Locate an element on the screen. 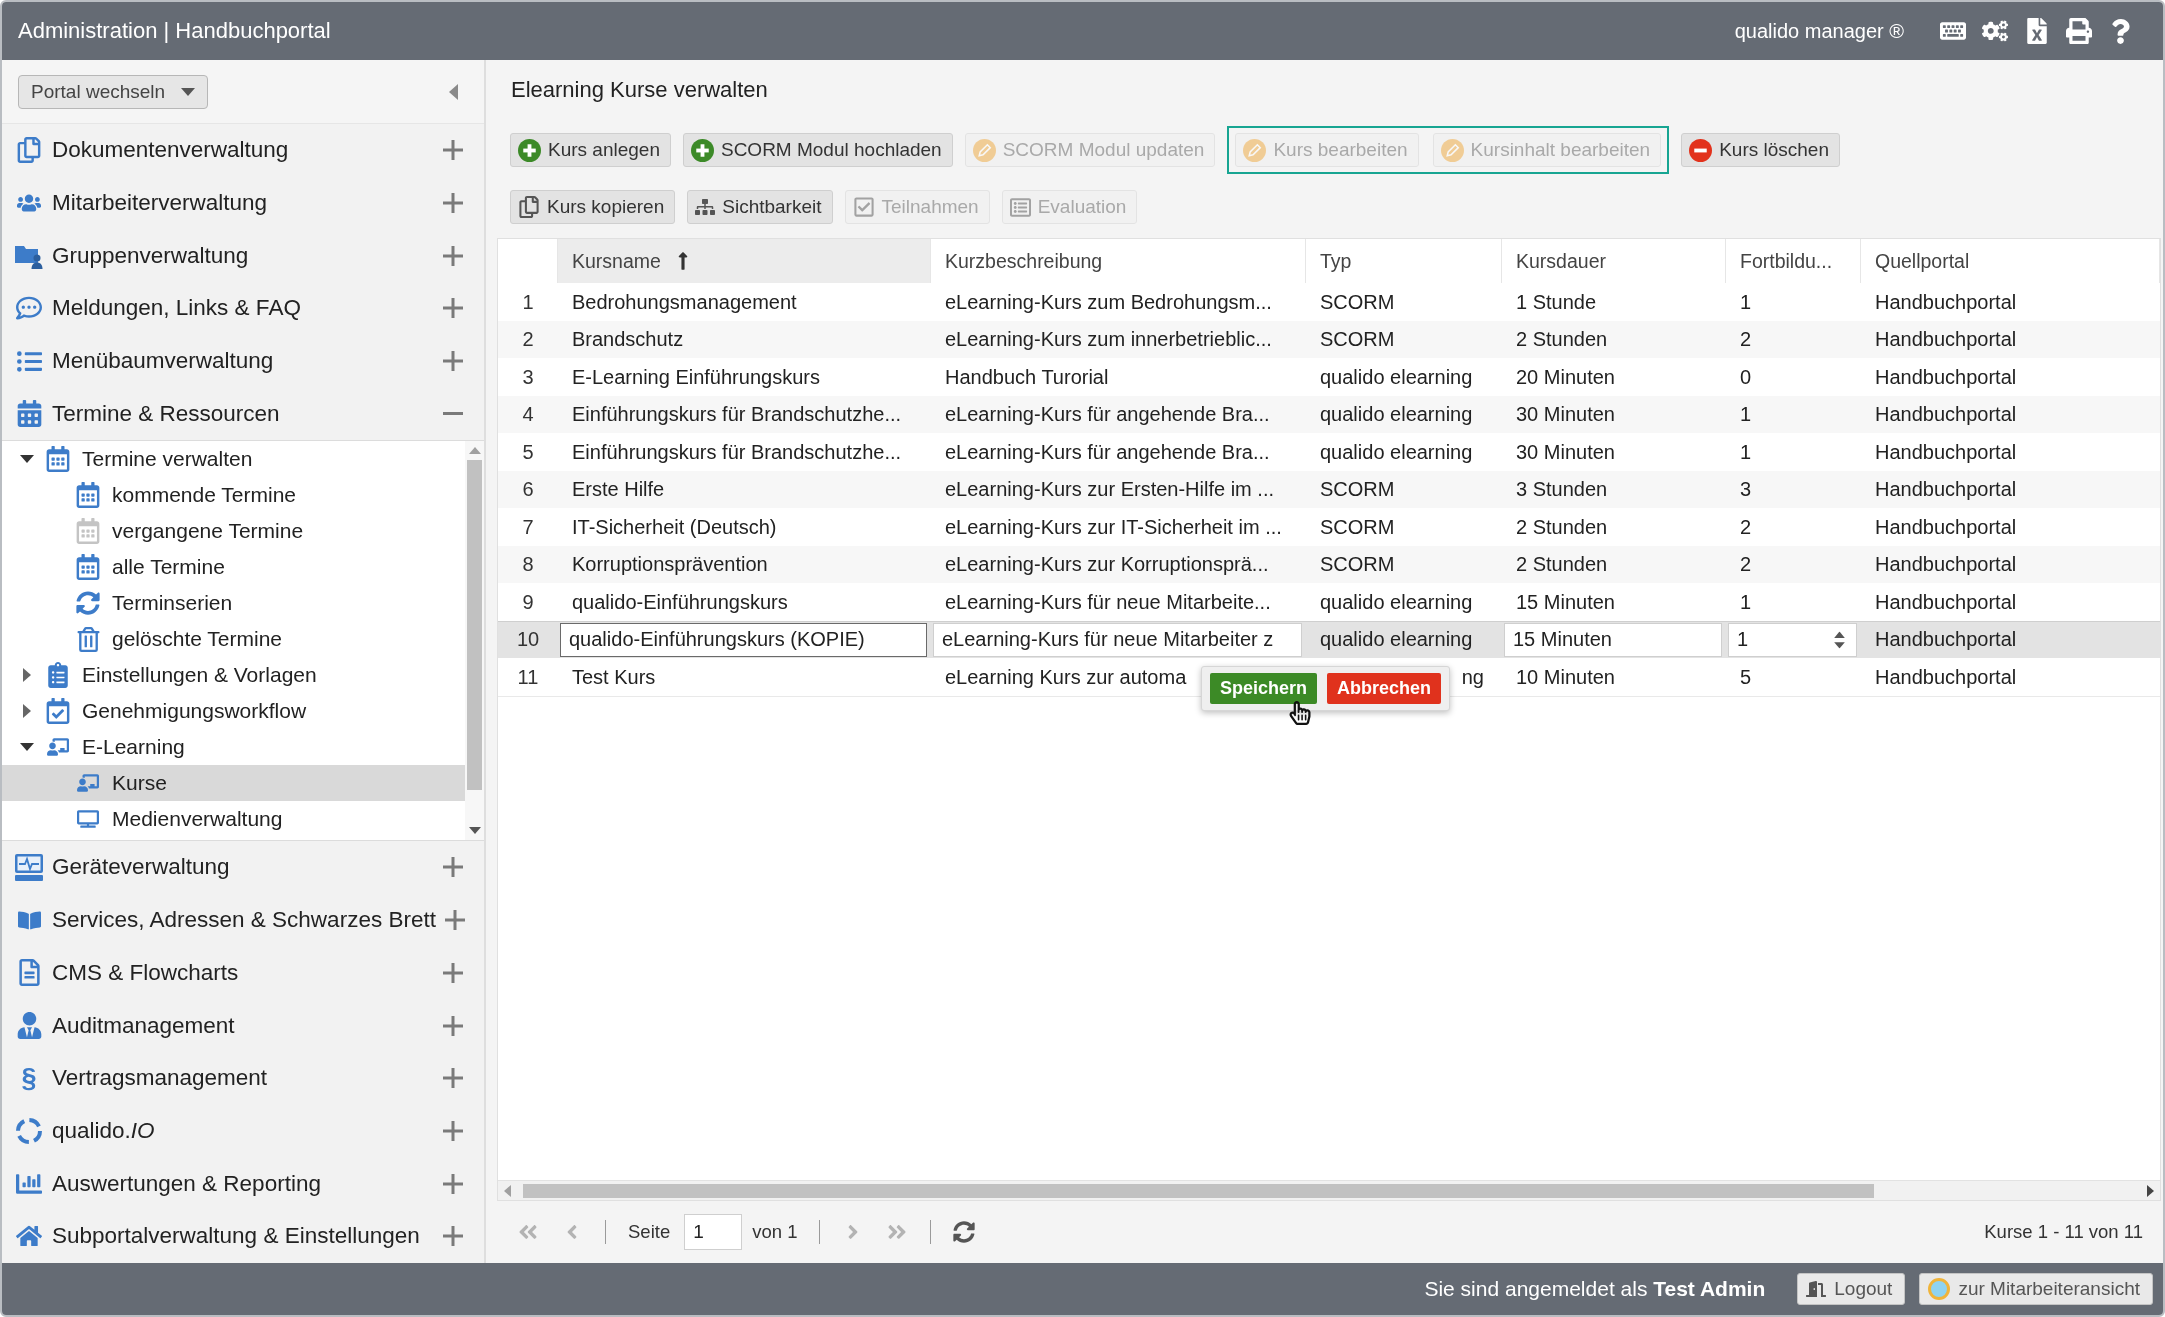 Image resolution: width=2165 pixels, height=1317 pixels. table-row: 6 Erste Hilfe eLearning-Kurs zur Ersten-Hilfe im ... SCORM 3 Stunden 3 Handbuchportal is located at coordinates (1329, 489).